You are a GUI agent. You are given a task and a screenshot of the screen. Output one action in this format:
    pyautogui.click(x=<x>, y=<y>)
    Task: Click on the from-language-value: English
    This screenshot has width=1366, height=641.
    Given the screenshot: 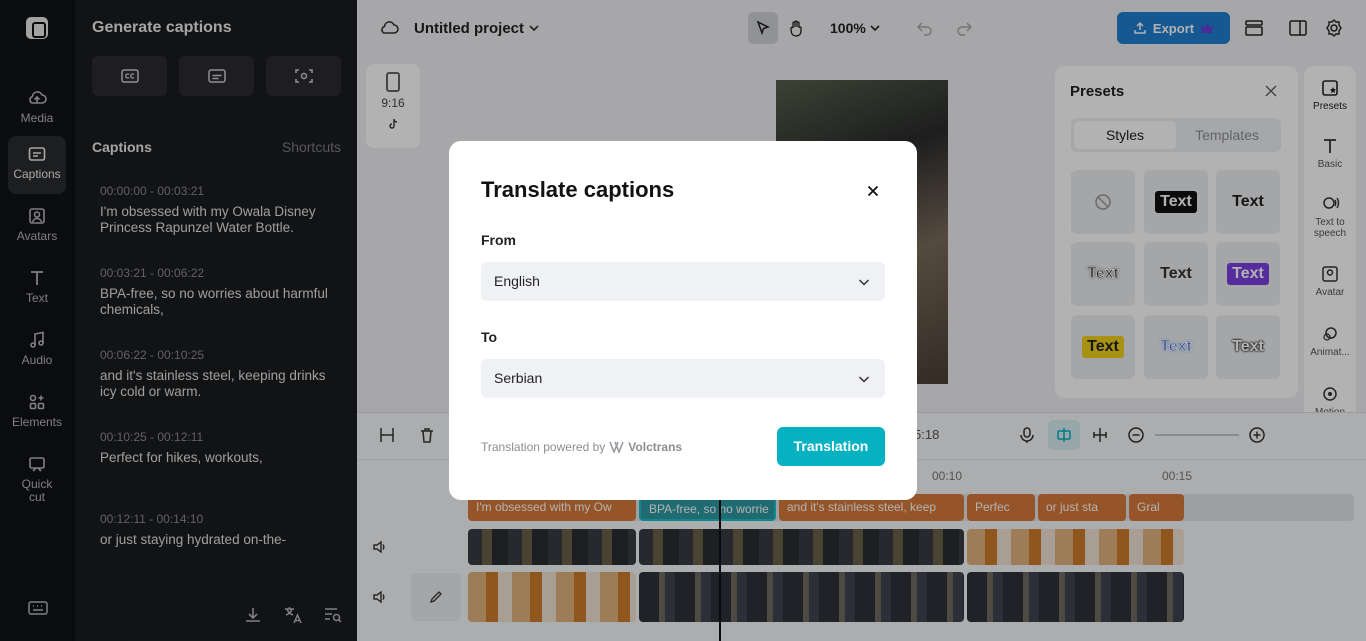 What is the action you would take?
    pyautogui.click(x=517, y=281)
    